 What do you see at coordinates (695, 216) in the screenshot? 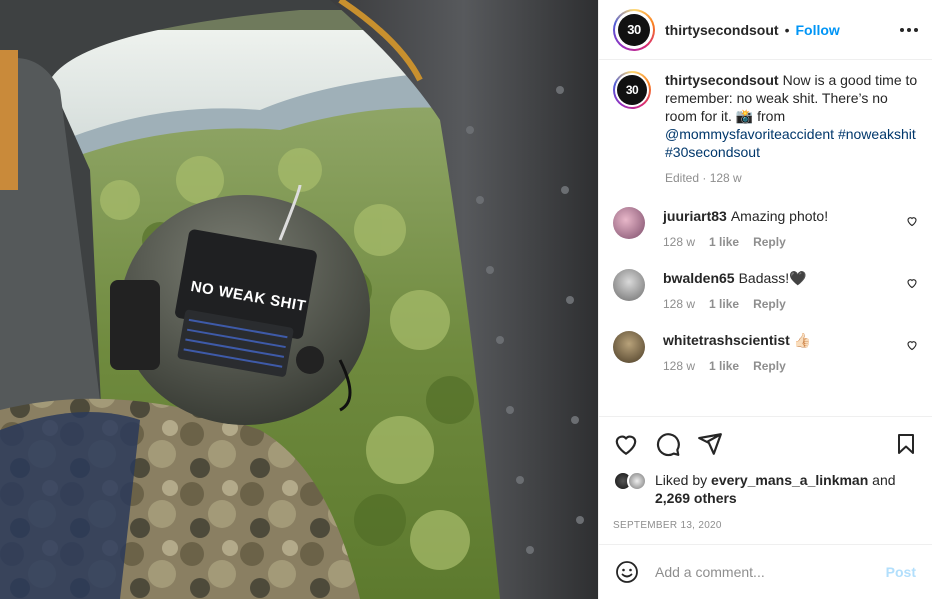
I see `comment-username: juuriart83` at bounding box center [695, 216].